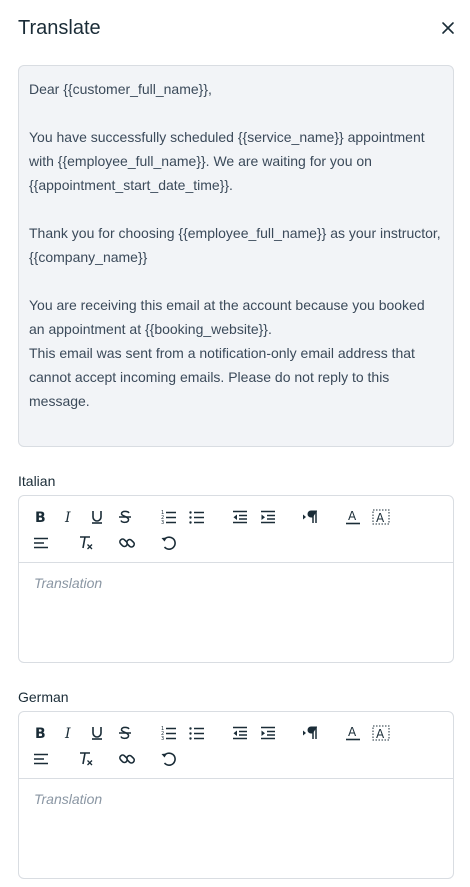 The image size is (470, 887). What do you see at coordinates (43, 697) in the screenshot?
I see `german-label: German` at bounding box center [43, 697].